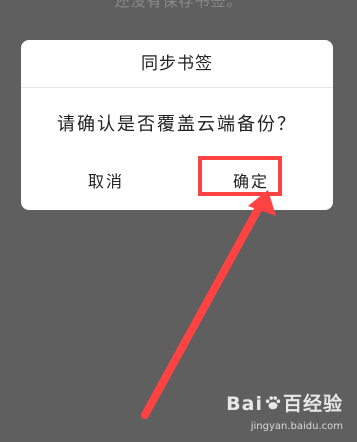 The height and width of the screenshot is (442, 357). Describe the element at coordinates (244, 404) in the screenshot. I see `watermark-brand-left: Bai` at that location.